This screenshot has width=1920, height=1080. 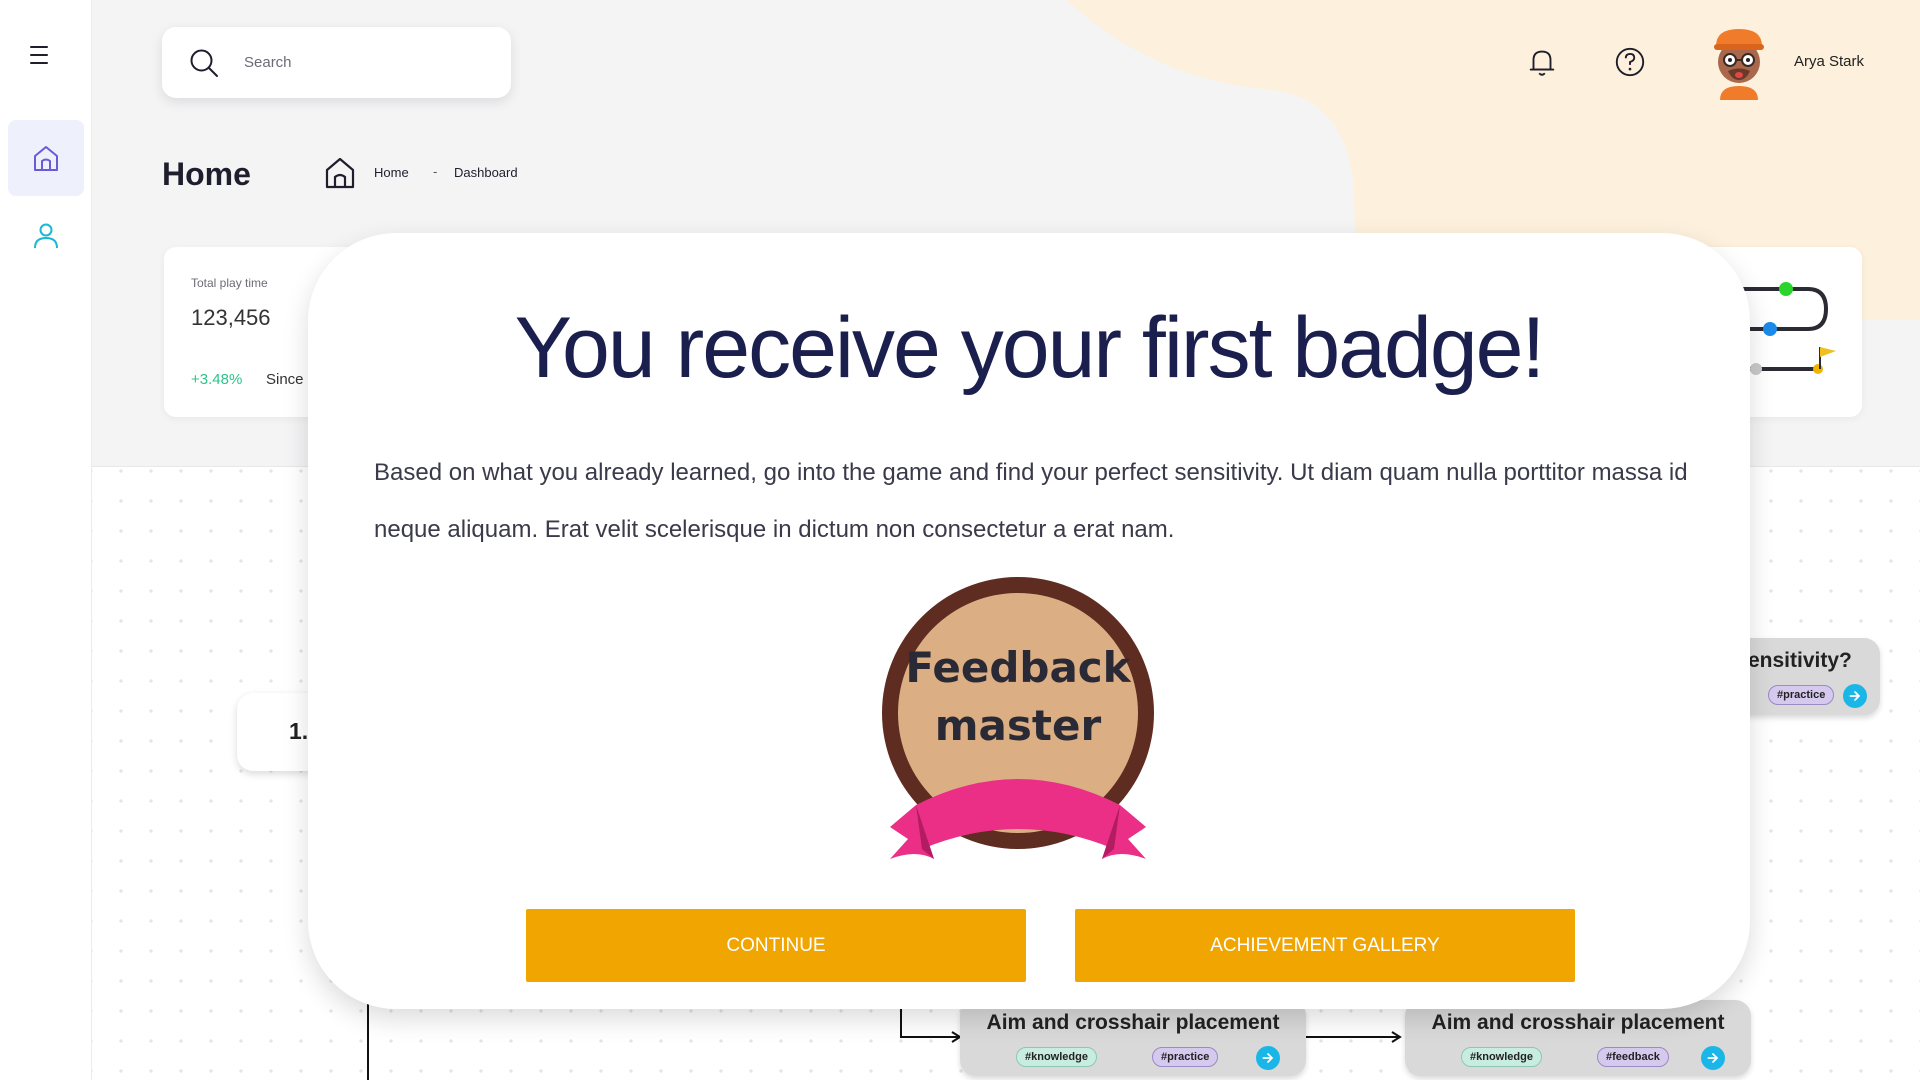 I want to click on breadcrumb-home: Home, so click(x=391, y=172).